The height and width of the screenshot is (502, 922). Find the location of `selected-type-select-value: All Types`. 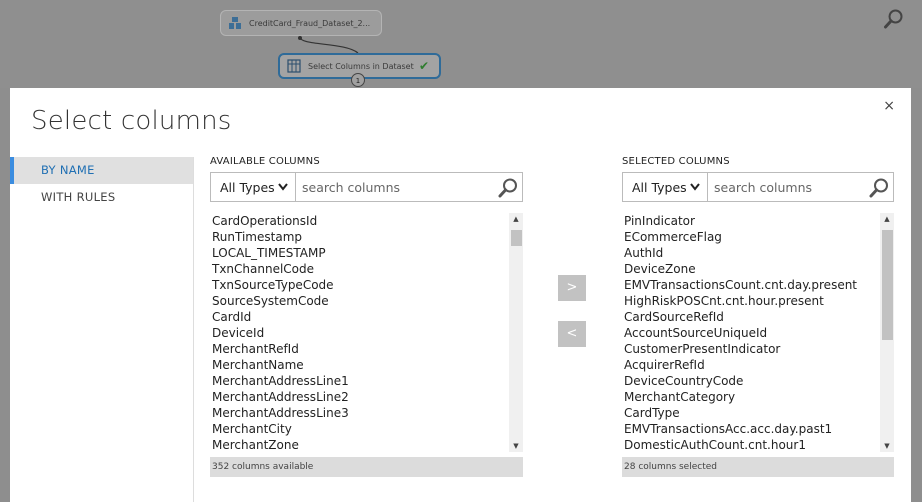

selected-type-select-value: All Types is located at coordinates (659, 187).